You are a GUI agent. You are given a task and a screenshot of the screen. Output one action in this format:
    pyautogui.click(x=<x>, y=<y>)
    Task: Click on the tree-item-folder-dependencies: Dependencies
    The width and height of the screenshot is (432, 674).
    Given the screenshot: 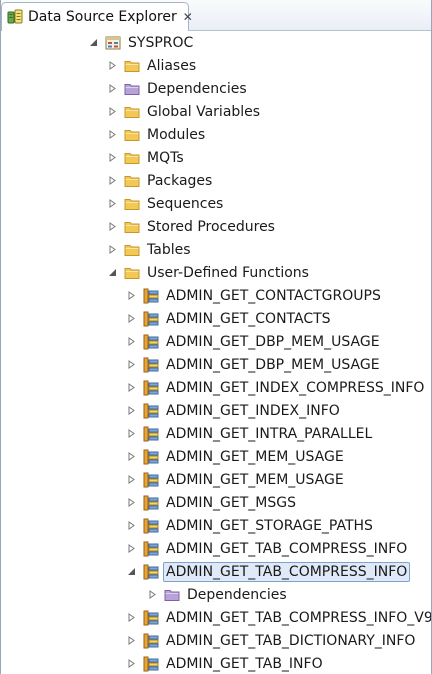 What is the action you would take?
    pyautogui.click(x=178, y=88)
    